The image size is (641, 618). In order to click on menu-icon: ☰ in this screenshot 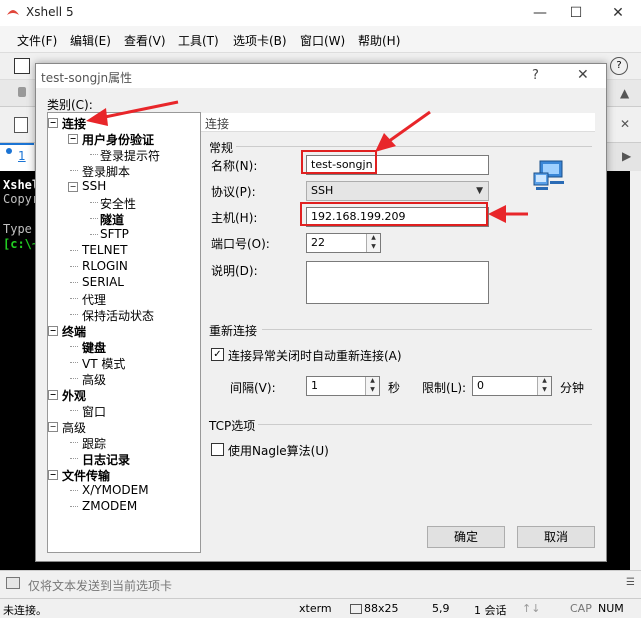, I will do `click(630, 582)`.